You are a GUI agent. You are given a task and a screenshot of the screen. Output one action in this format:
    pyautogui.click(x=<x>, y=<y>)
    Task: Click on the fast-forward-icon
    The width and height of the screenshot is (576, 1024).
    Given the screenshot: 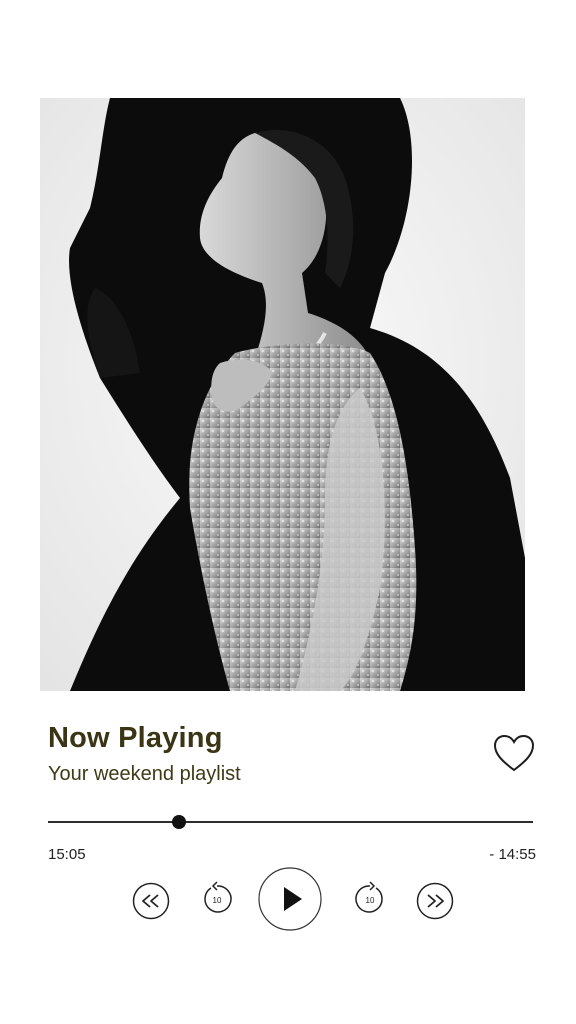 What is the action you would take?
    pyautogui.click(x=435, y=901)
    